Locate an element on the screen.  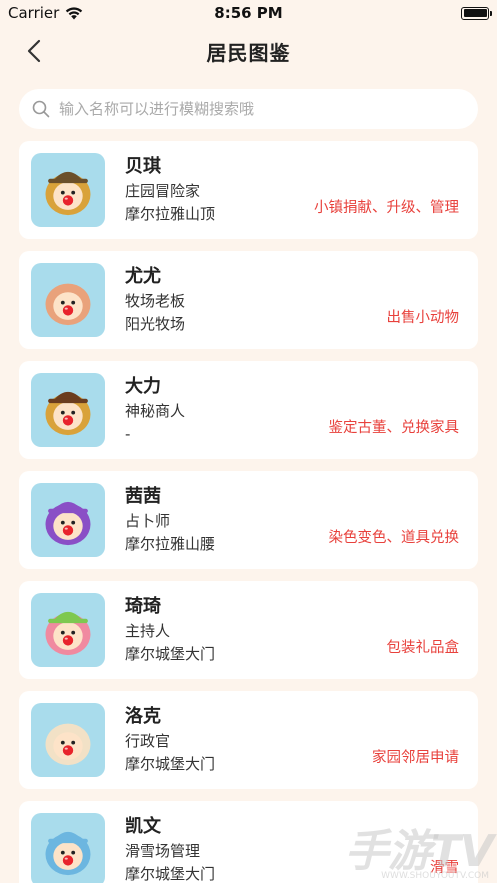
back-button is located at coordinates (35, 51).